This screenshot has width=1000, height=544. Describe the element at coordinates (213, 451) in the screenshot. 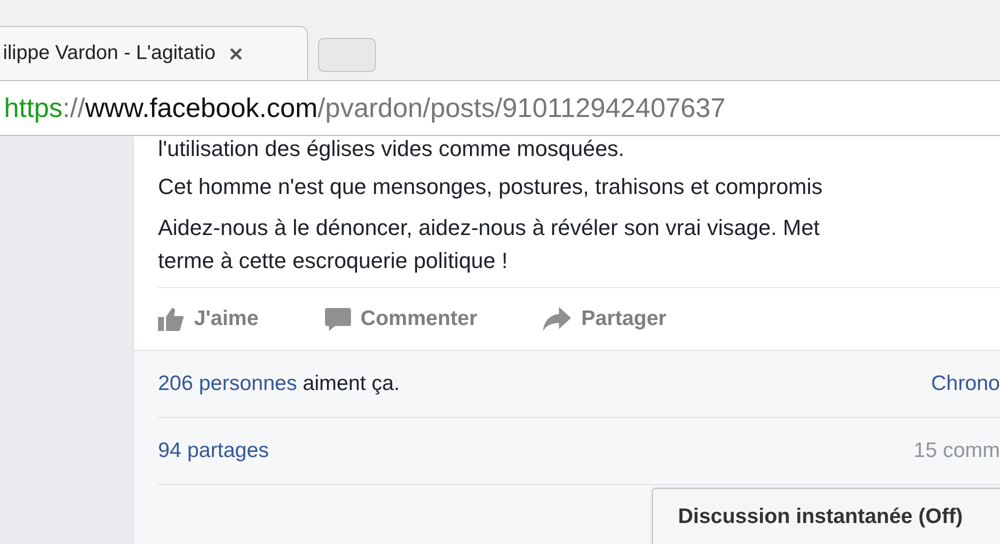

I see `shares-link: 94 partages` at that location.